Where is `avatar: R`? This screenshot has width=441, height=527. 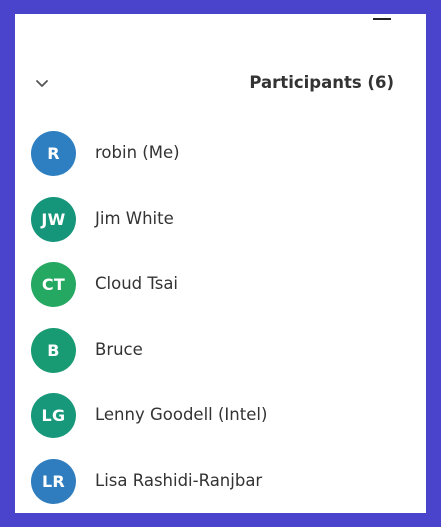
avatar: R is located at coordinates (53, 153).